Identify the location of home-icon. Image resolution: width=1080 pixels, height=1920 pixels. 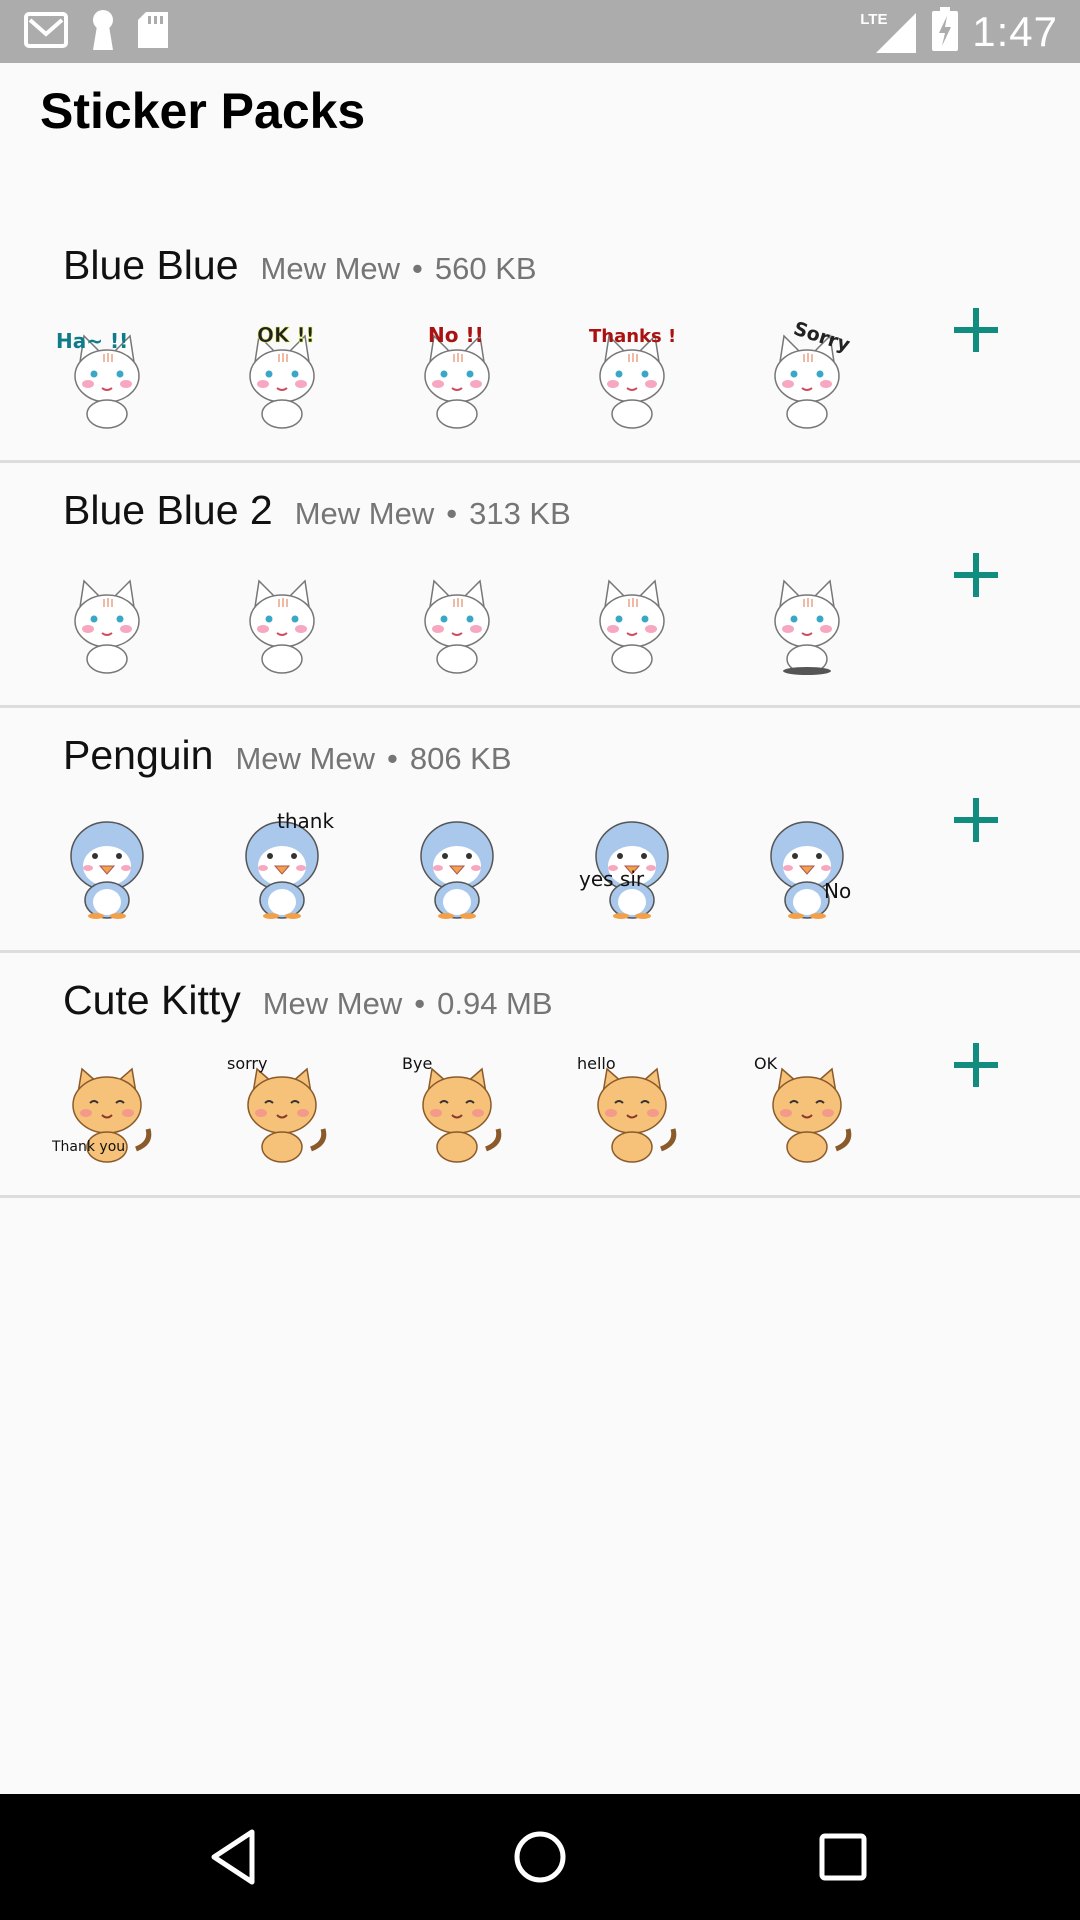
(540, 1857).